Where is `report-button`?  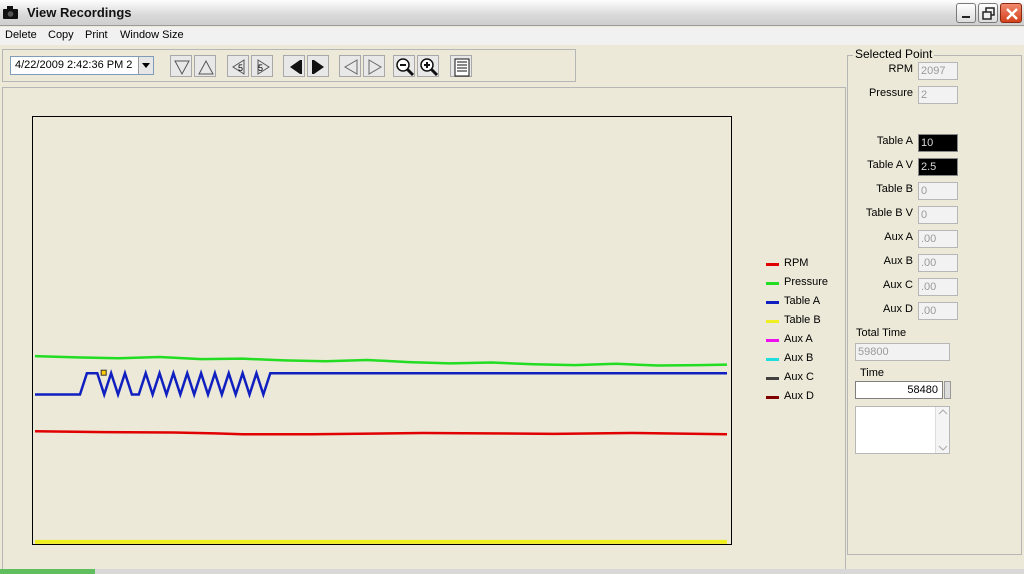 report-button is located at coordinates (461, 66).